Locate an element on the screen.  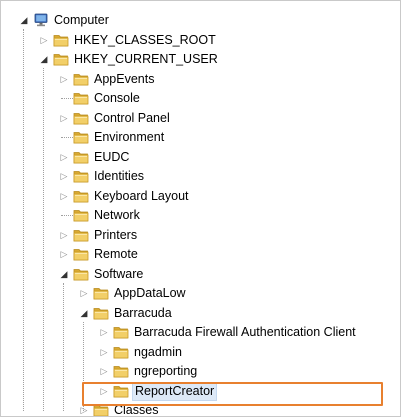
tree-node-label: AppDataLow is located at coordinates (150, 293).